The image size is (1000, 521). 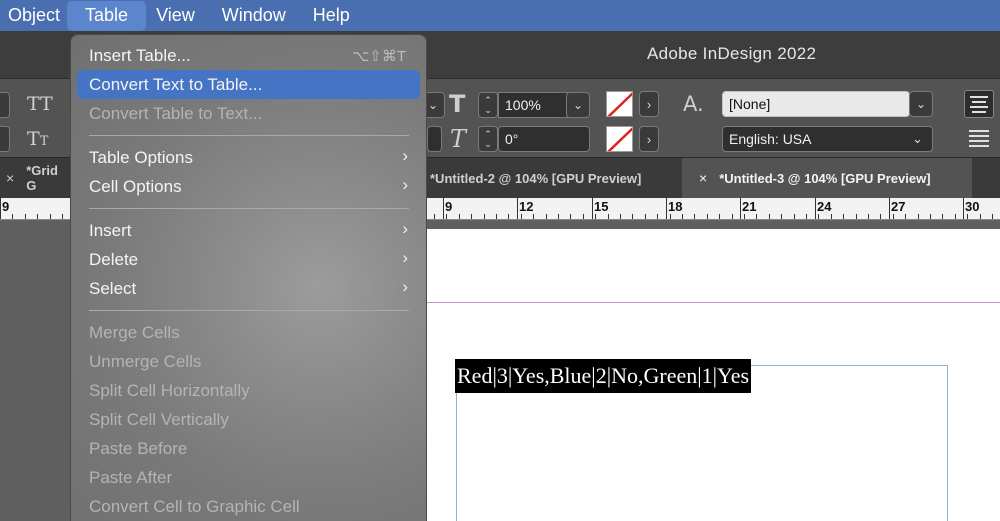 I want to click on small-caps-icon: TT, so click(x=37, y=139).